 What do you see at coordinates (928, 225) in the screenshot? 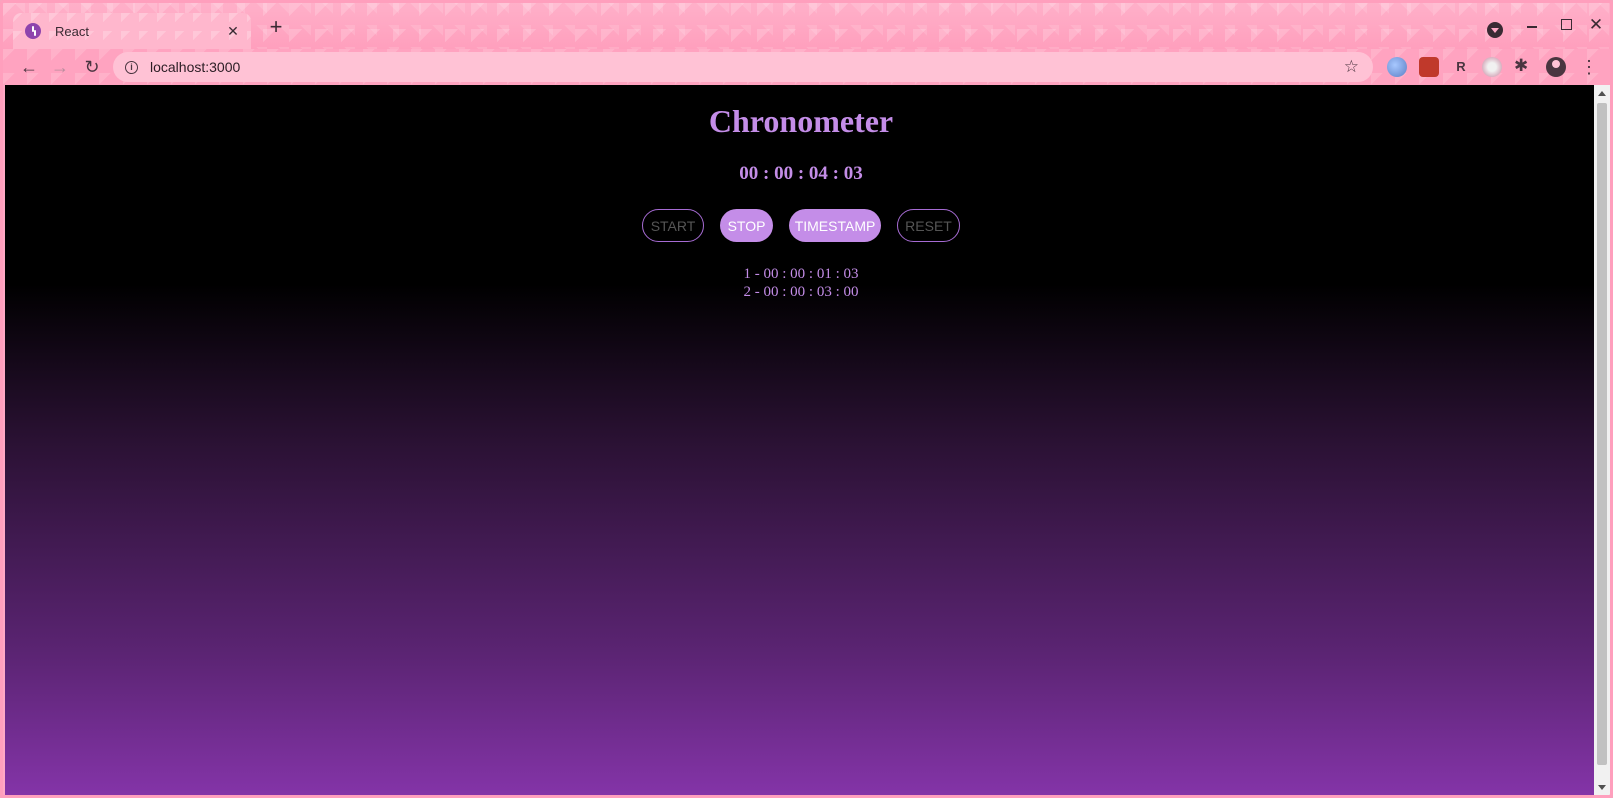
I see `reset-button: RESET` at bounding box center [928, 225].